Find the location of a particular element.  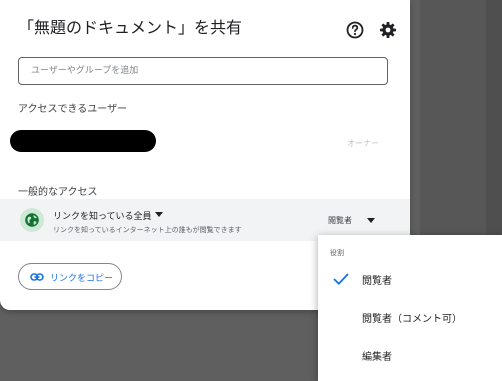

owner-role-label: オーナー is located at coordinates (363, 143).